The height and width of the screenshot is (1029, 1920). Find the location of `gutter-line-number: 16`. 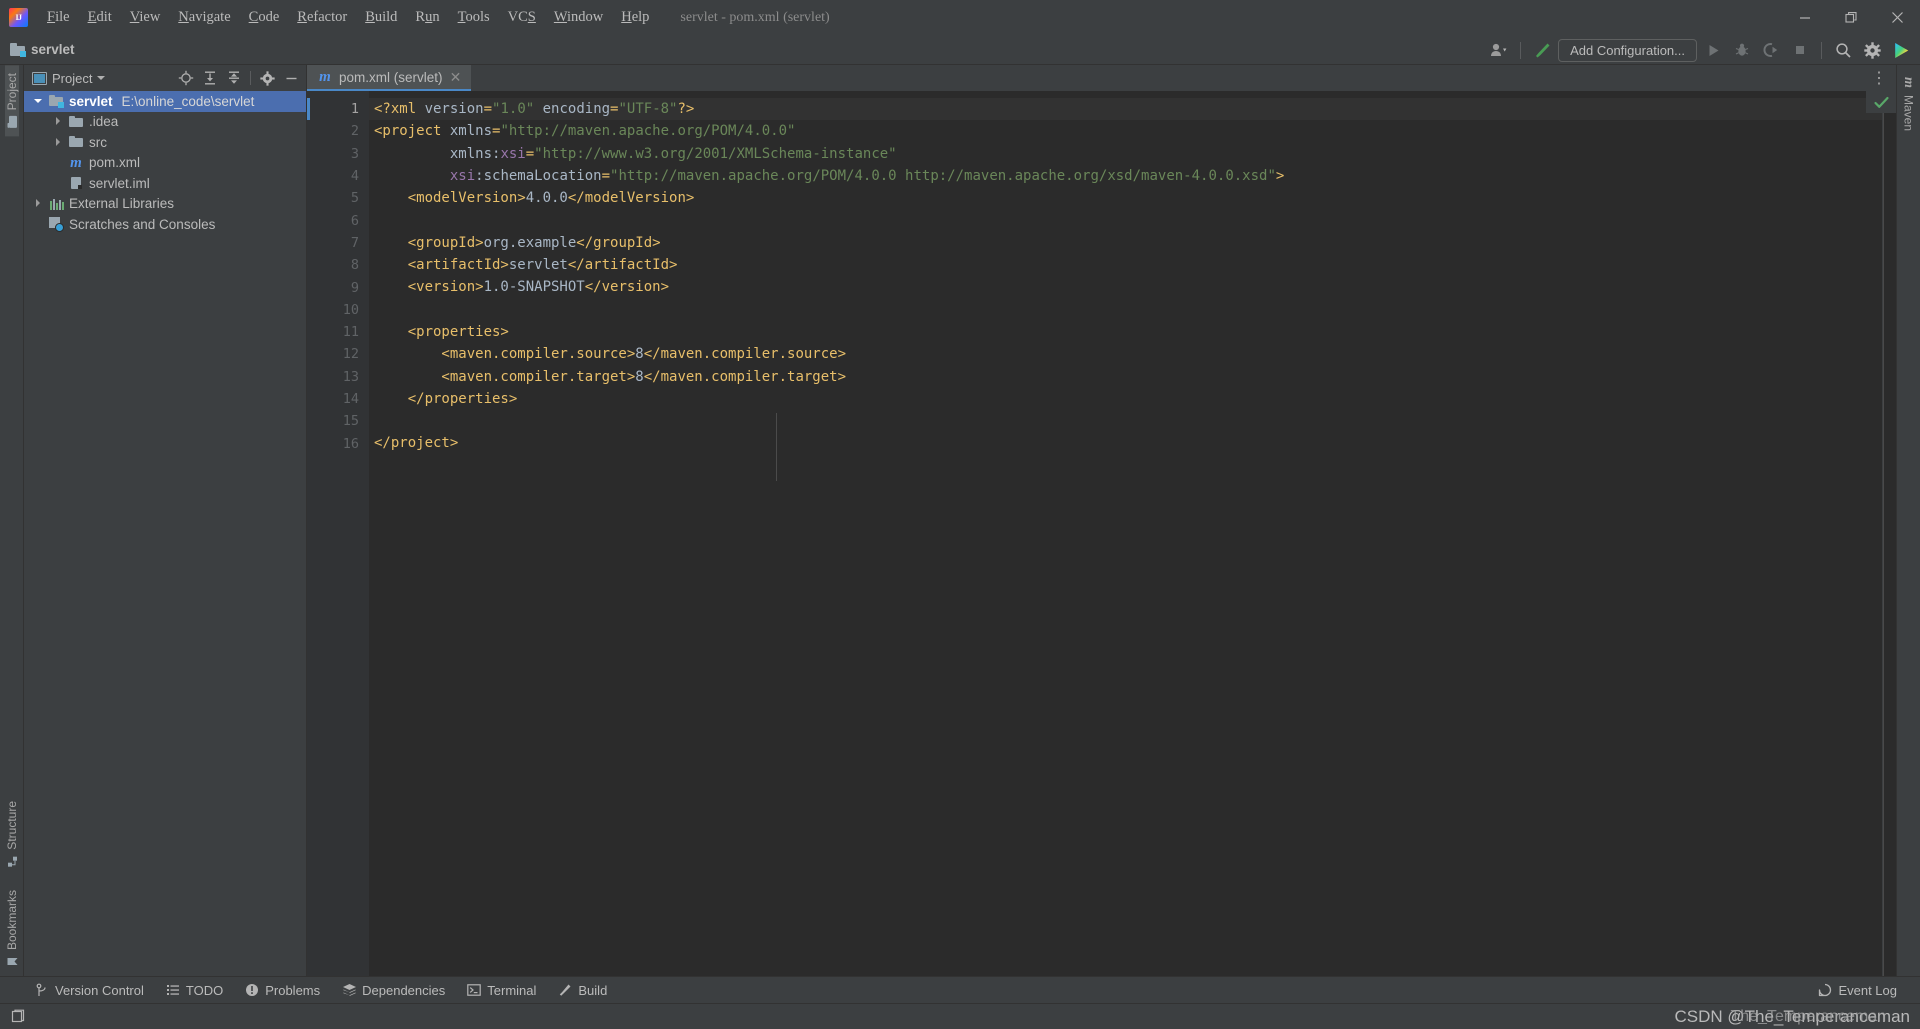

gutter-line-number: 16 is located at coordinates (343, 443).